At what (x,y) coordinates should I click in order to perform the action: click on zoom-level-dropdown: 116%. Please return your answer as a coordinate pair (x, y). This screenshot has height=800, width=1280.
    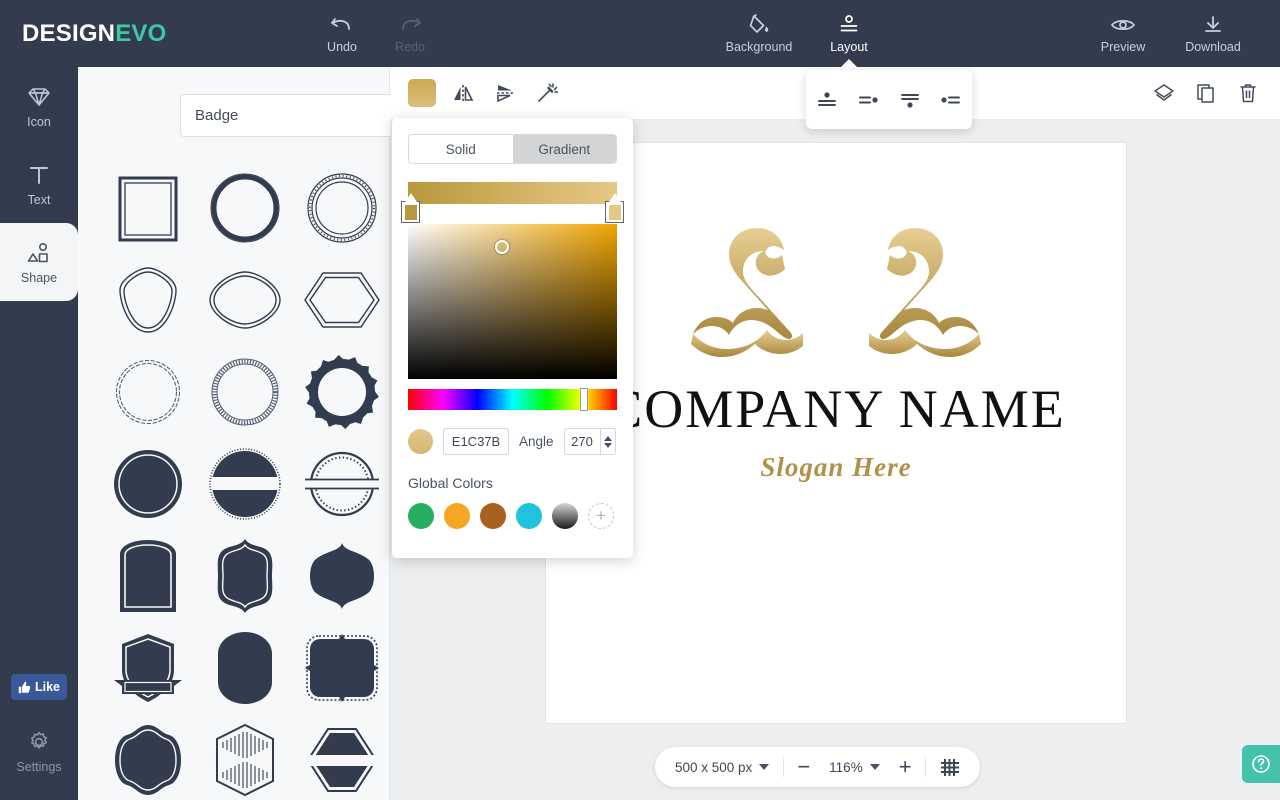
    Looking at the image, I should click on (854, 767).